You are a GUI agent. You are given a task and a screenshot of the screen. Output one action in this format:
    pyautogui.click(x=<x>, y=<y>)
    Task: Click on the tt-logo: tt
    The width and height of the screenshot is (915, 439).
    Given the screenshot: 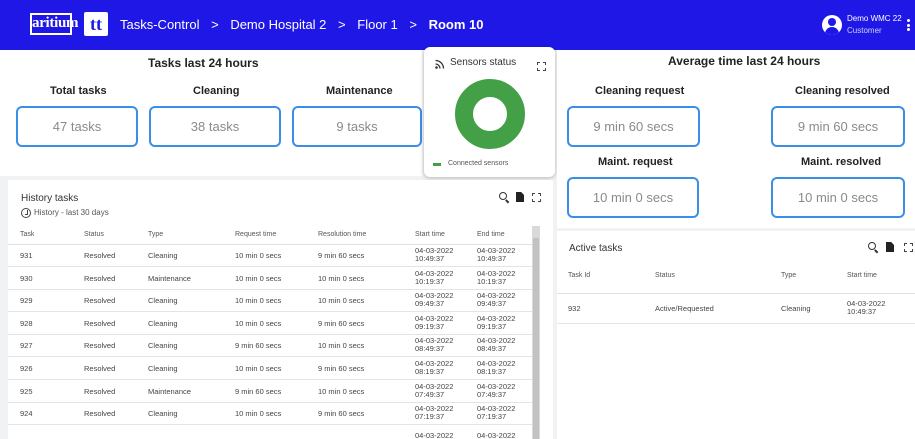 What is the action you would take?
    pyautogui.click(x=96, y=24)
    